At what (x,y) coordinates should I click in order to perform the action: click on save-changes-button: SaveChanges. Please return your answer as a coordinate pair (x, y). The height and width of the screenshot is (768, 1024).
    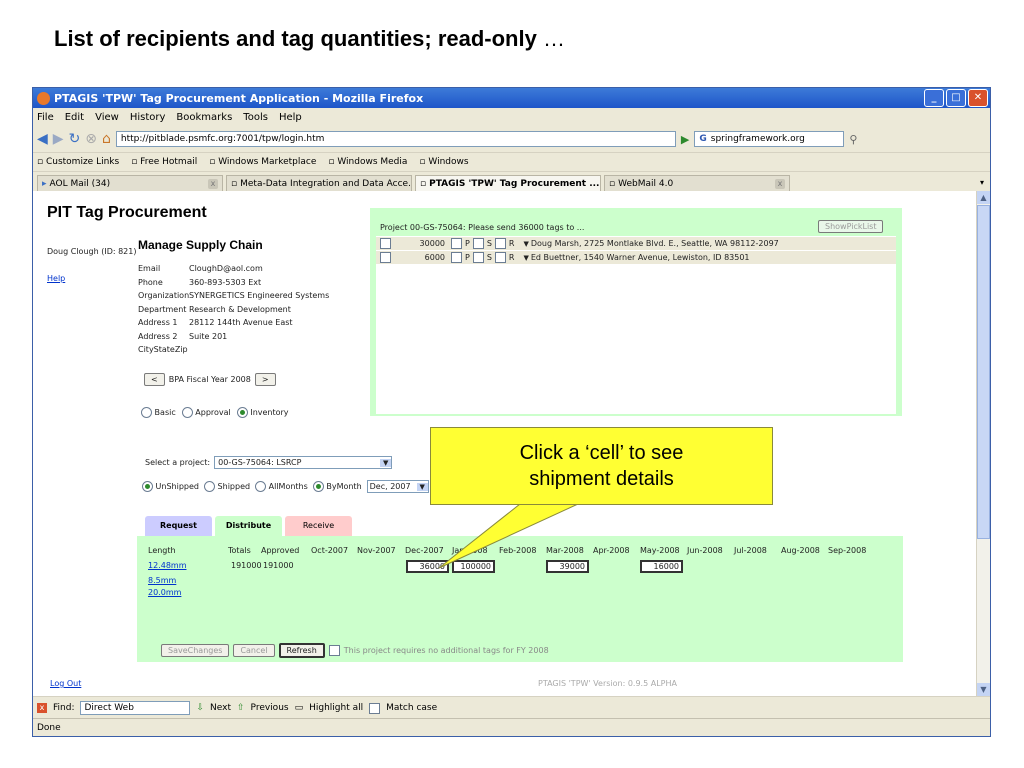
    Looking at the image, I should click on (195, 650).